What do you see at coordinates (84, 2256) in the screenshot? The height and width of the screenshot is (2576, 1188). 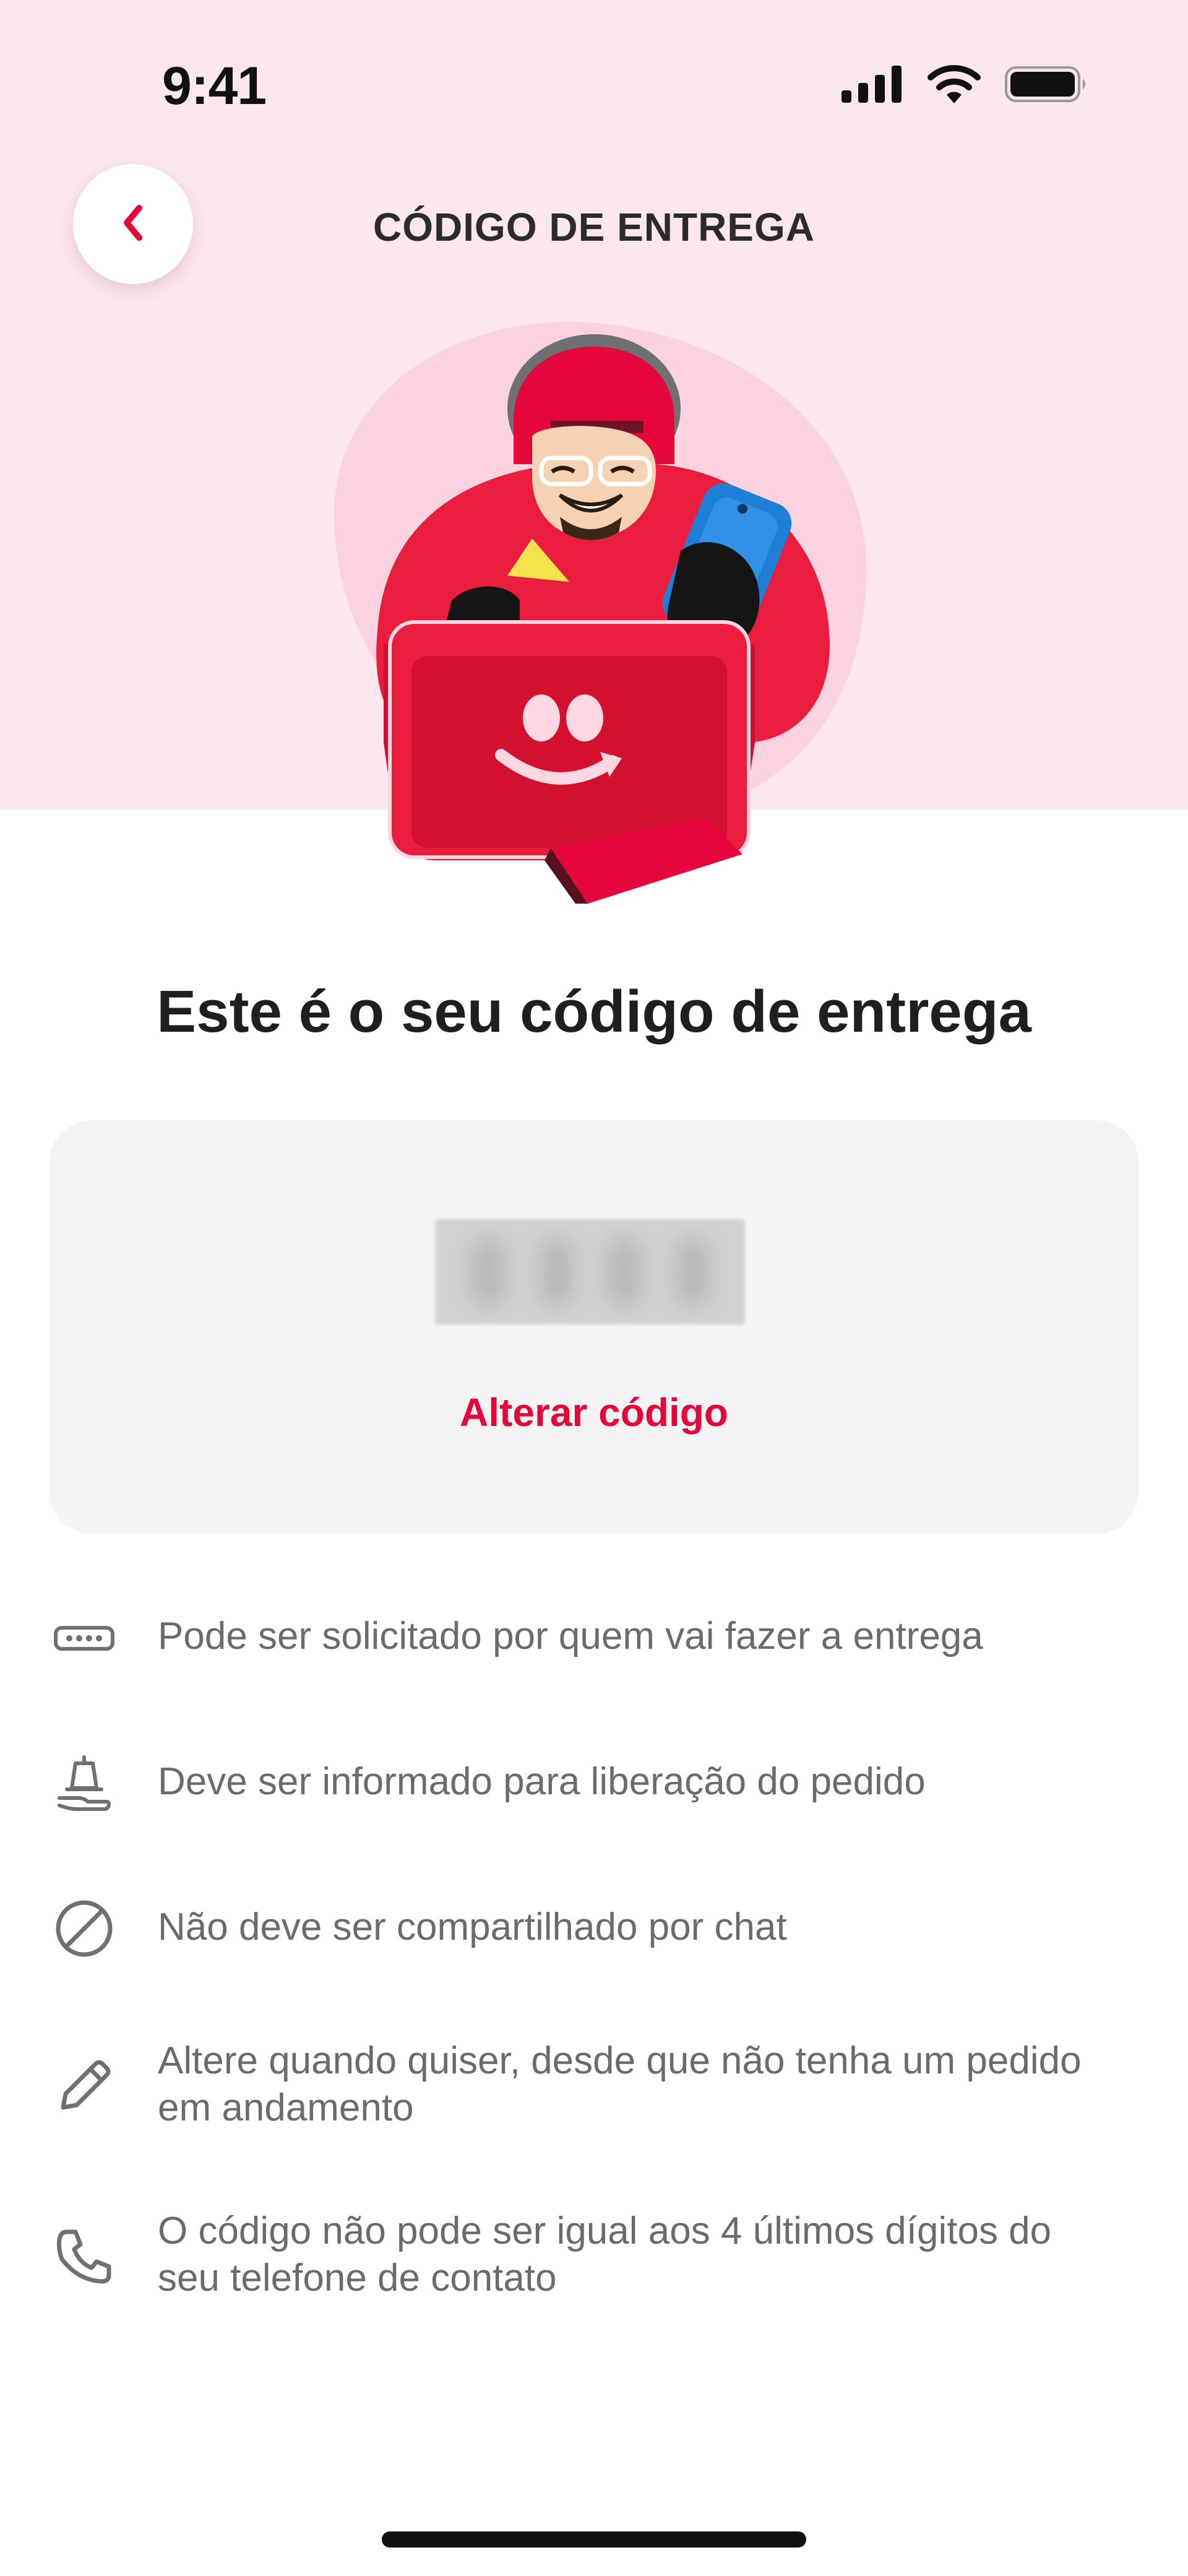 I see `phone-icon` at bounding box center [84, 2256].